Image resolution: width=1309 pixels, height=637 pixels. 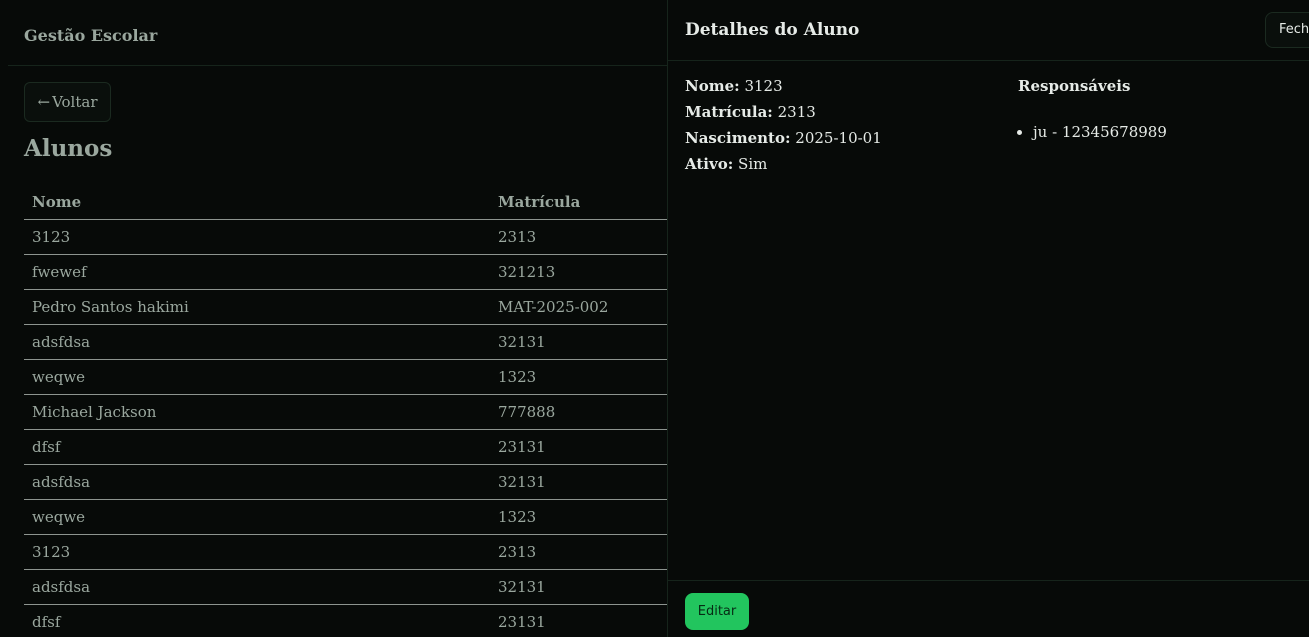 What do you see at coordinates (257, 307) in the screenshot?
I see `cell-name: Pedro Santos hakimi` at bounding box center [257, 307].